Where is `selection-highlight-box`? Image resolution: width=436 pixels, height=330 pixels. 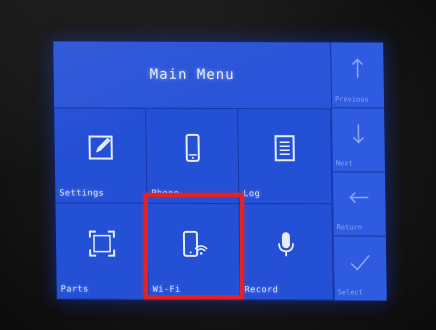
selection-highlight-box is located at coordinates (194, 246).